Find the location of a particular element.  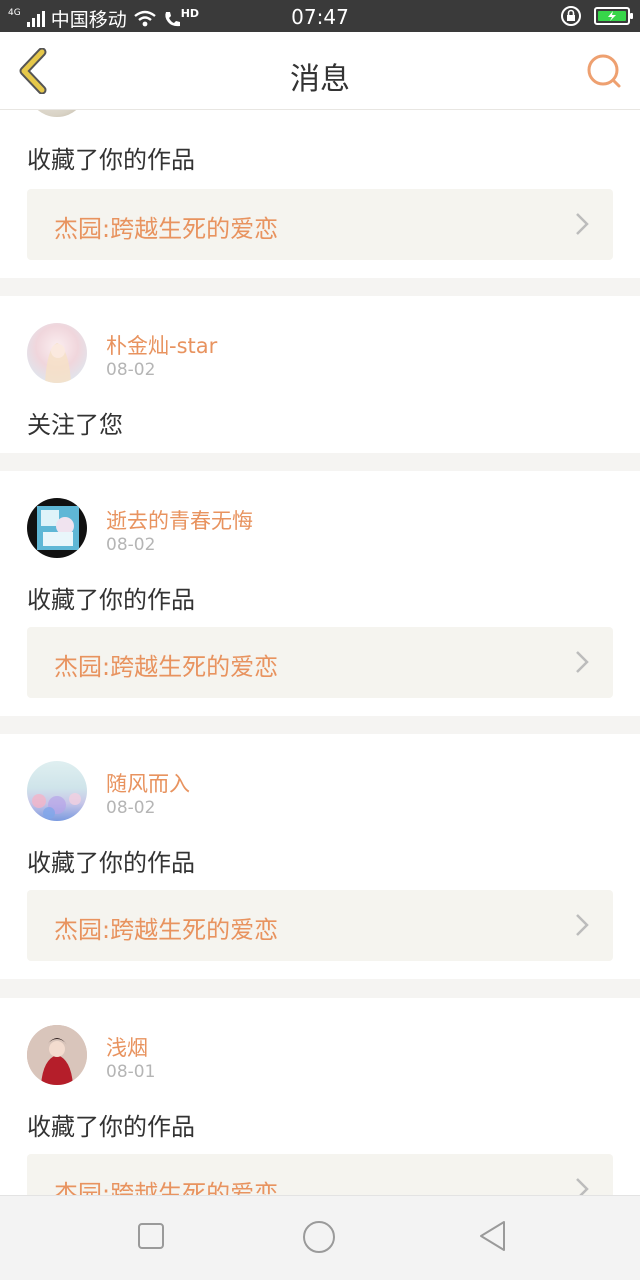

page-title: 消息 is located at coordinates (320, 79).